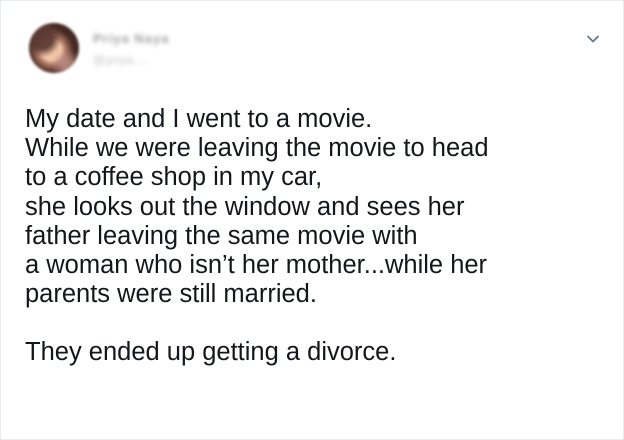  I want to click on tweet-line: parents were still married., so click(171, 294).